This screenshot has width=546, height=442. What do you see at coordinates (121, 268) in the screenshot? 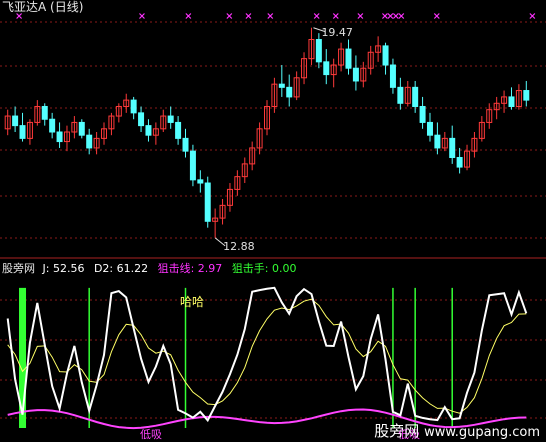
I see `d2-value: D2: 61.22` at bounding box center [121, 268].